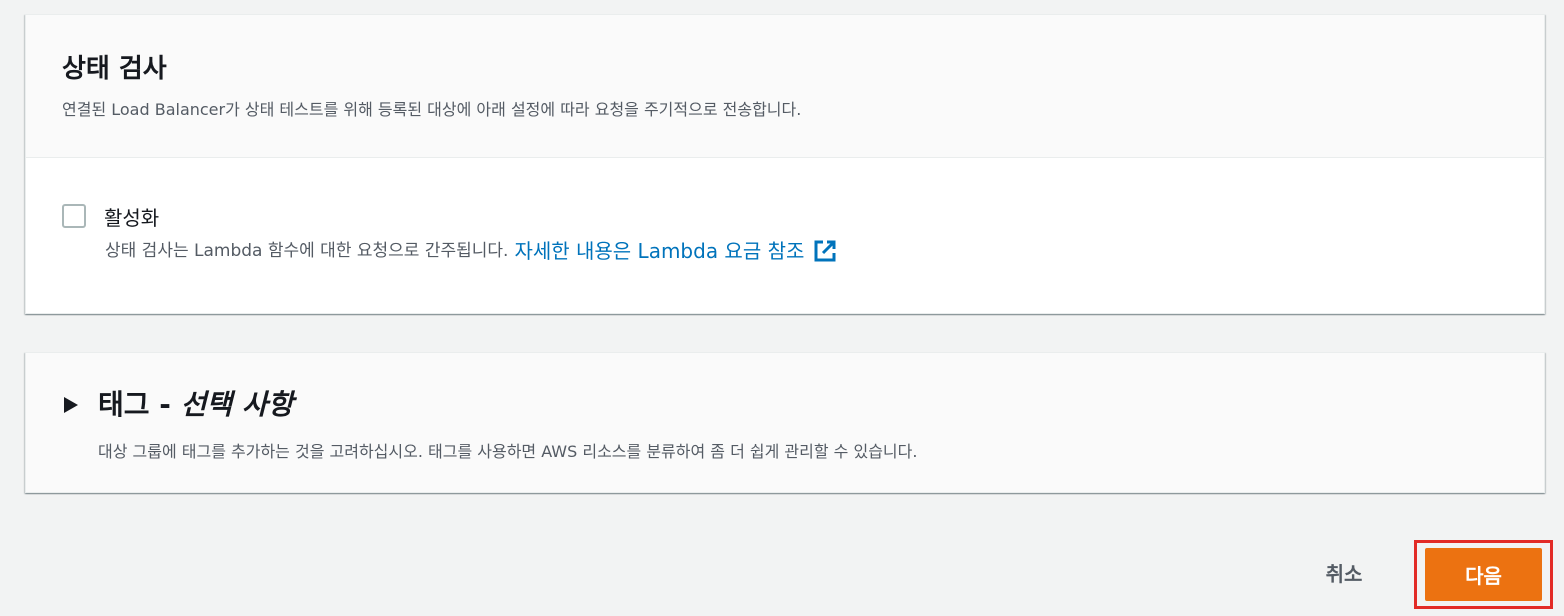  Describe the element at coordinates (307, 251) in the screenshot. I see `health-check-note-text: 상태 검사는 Lambda 함수에 대한 요청으로 간주됩니다.` at that location.